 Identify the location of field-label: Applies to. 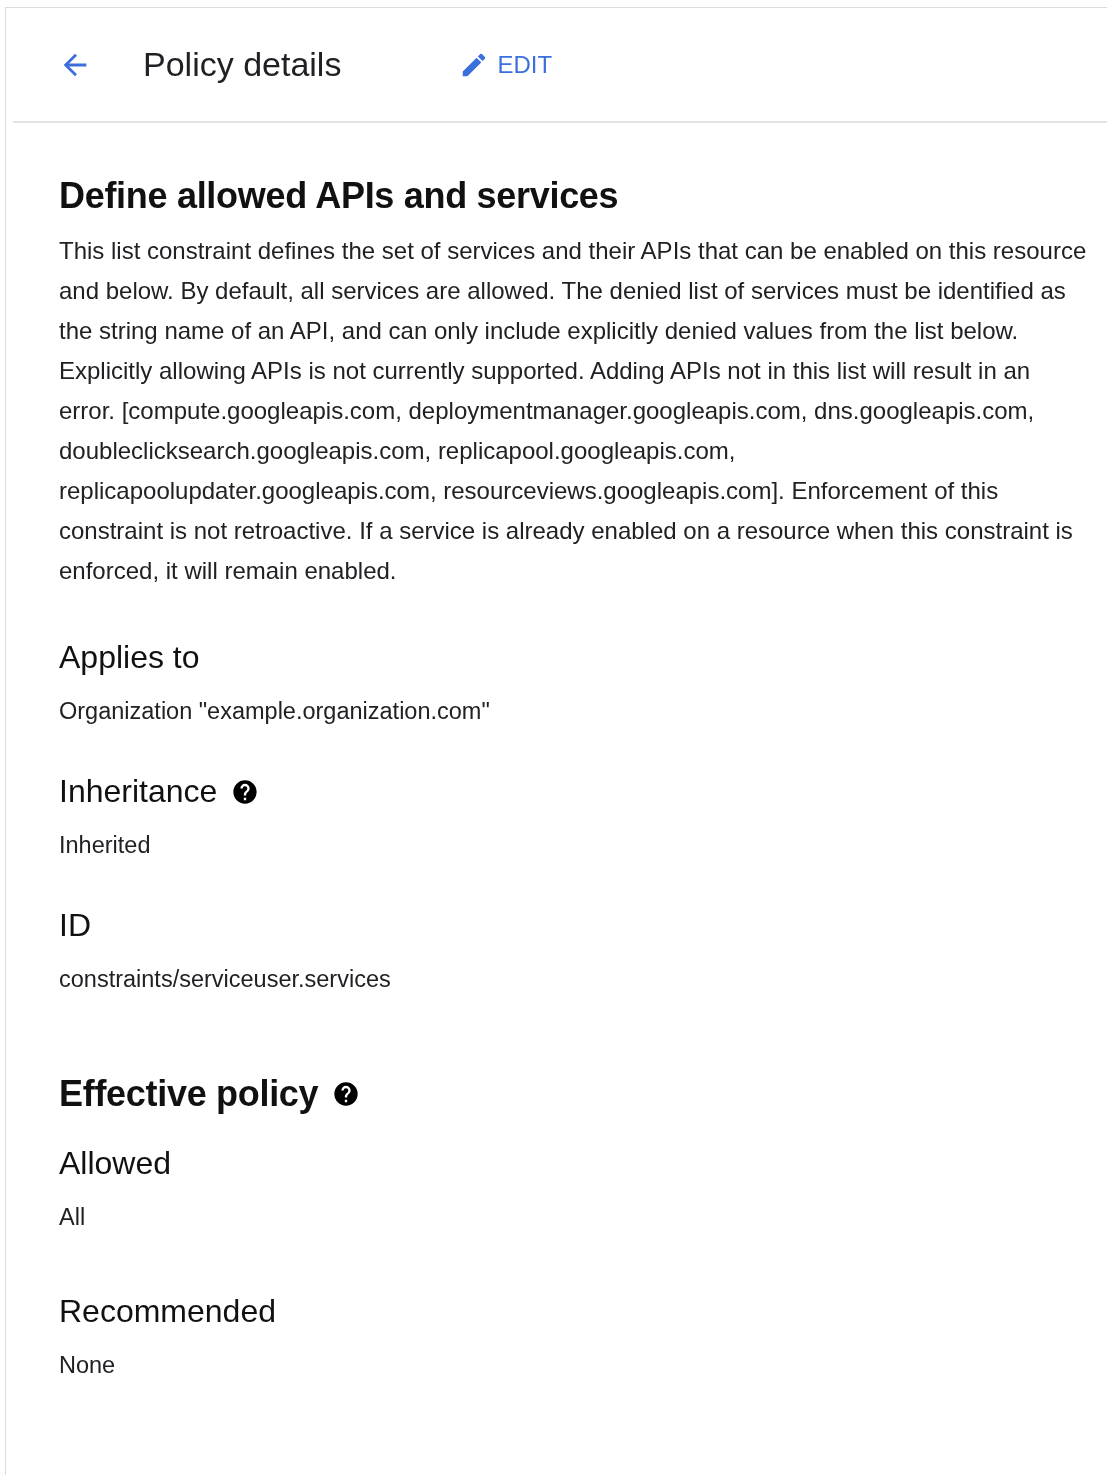
(129, 657).